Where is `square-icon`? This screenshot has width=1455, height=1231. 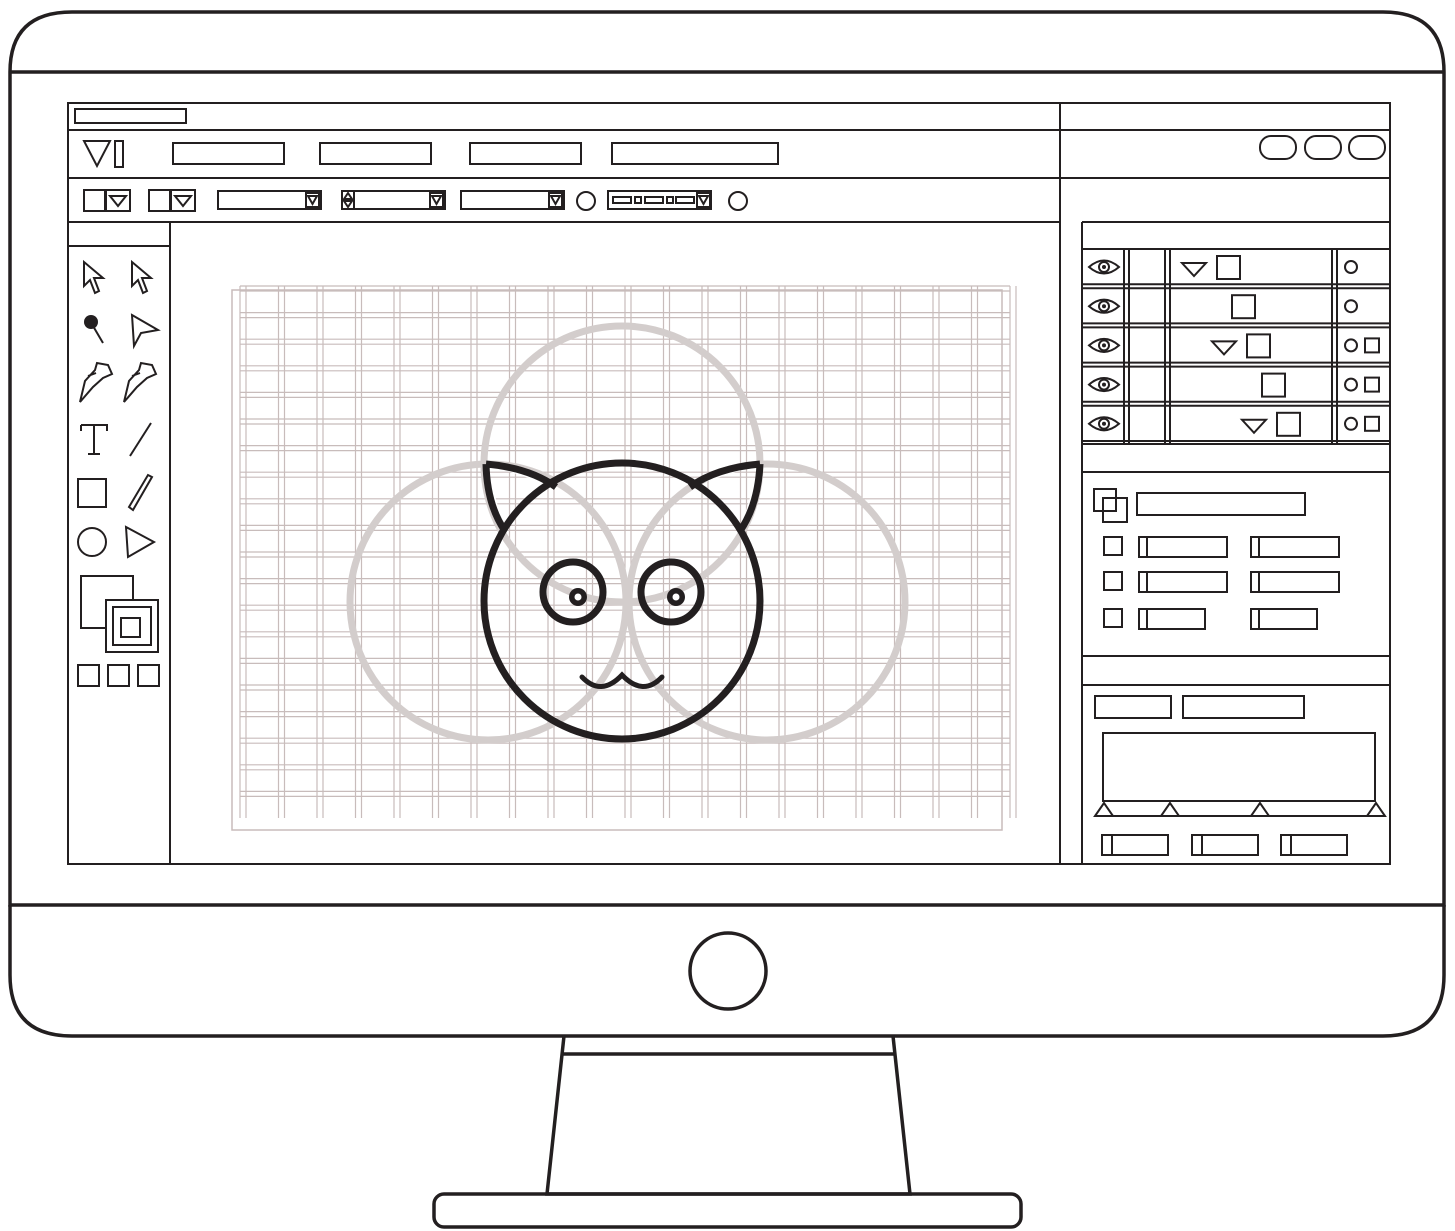
square-icon is located at coordinates (92, 493).